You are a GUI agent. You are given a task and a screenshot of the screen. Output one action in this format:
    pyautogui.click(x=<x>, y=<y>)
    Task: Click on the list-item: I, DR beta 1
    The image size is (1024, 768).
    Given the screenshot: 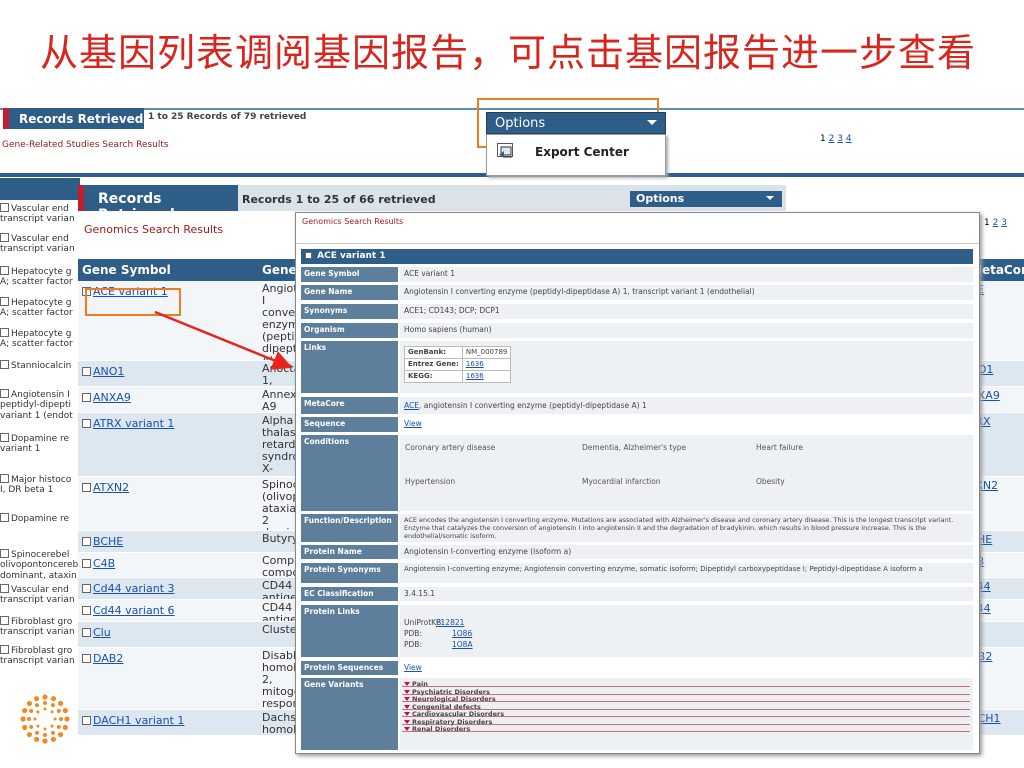 What is the action you would take?
    pyautogui.click(x=41, y=490)
    